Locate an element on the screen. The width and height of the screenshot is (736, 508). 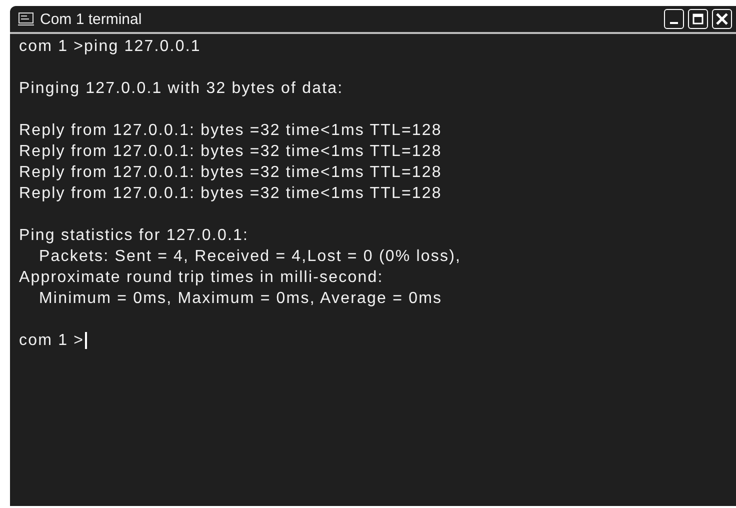
output-line: Approximate round trip times in milli-second: is located at coordinates (201, 278).